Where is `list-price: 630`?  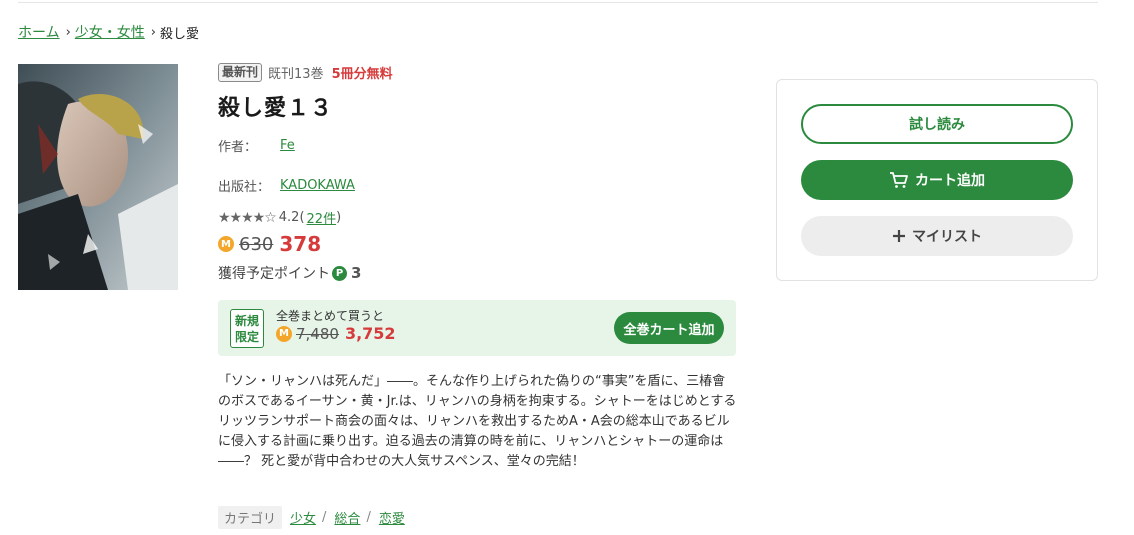 list-price: 630 is located at coordinates (256, 244).